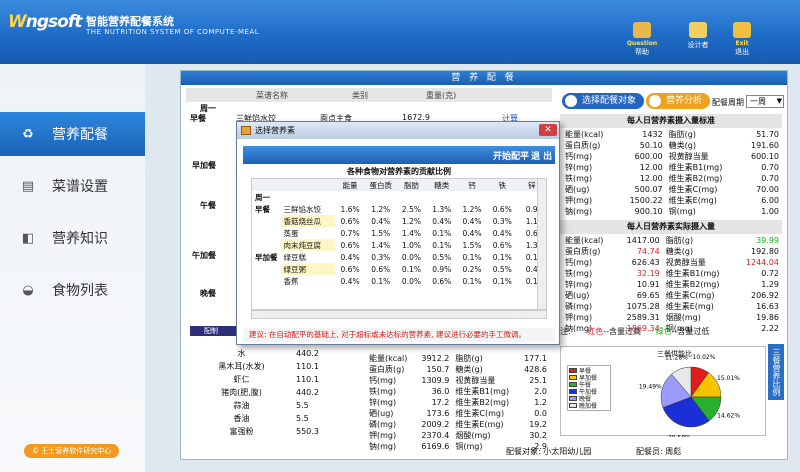 The width and height of the screenshot is (800, 472). What do you see at coordinates (399, 281) in the screenshot?
I see `table-row: 香蕉 0.4% 0.1% 0.0% 0.6% 0.1% 0.1% 0.1` at bounding box center [399, 281].